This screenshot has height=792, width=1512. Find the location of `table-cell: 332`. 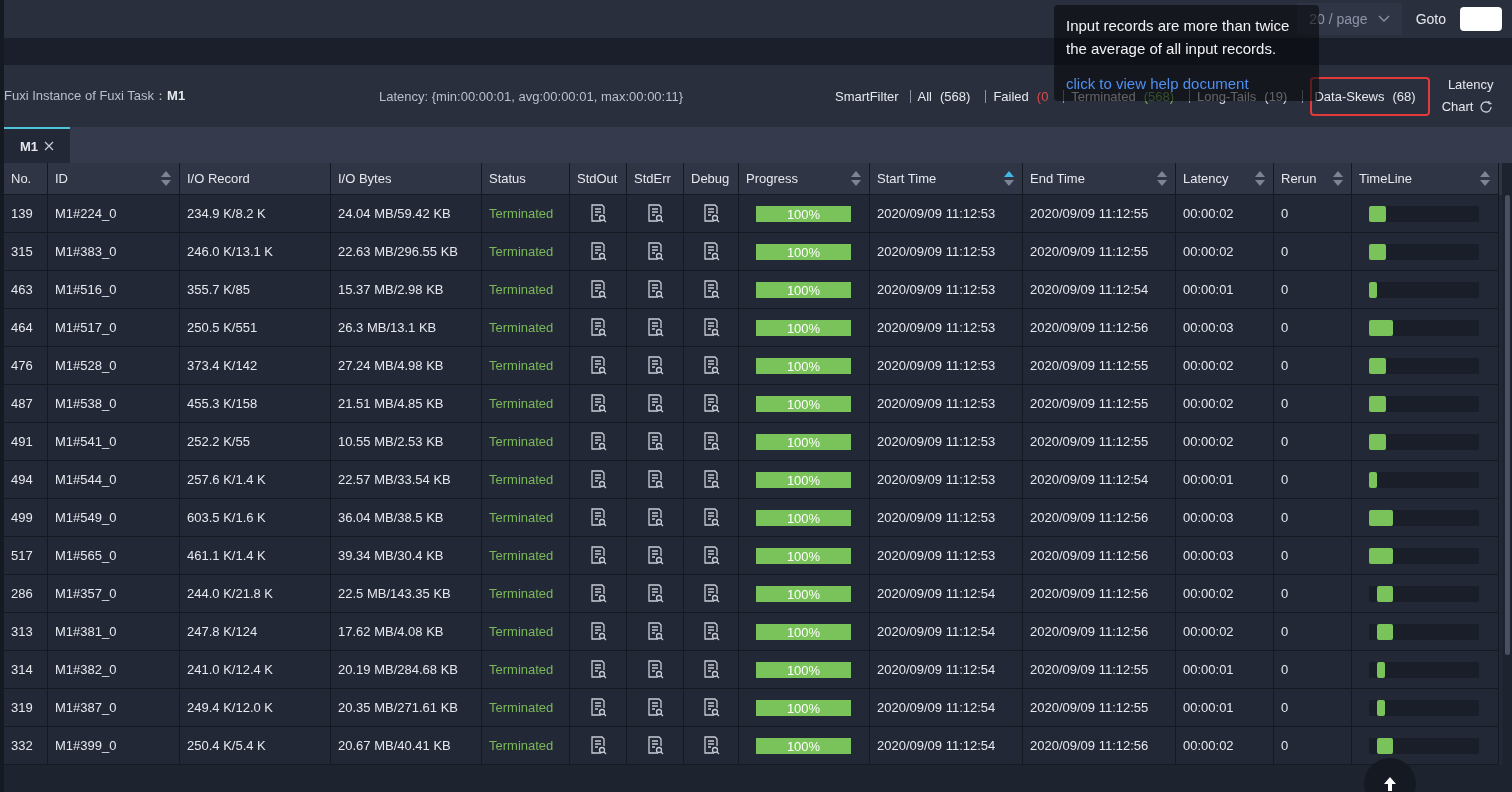

table-cell: 332 is located at coordinates (26, 746).